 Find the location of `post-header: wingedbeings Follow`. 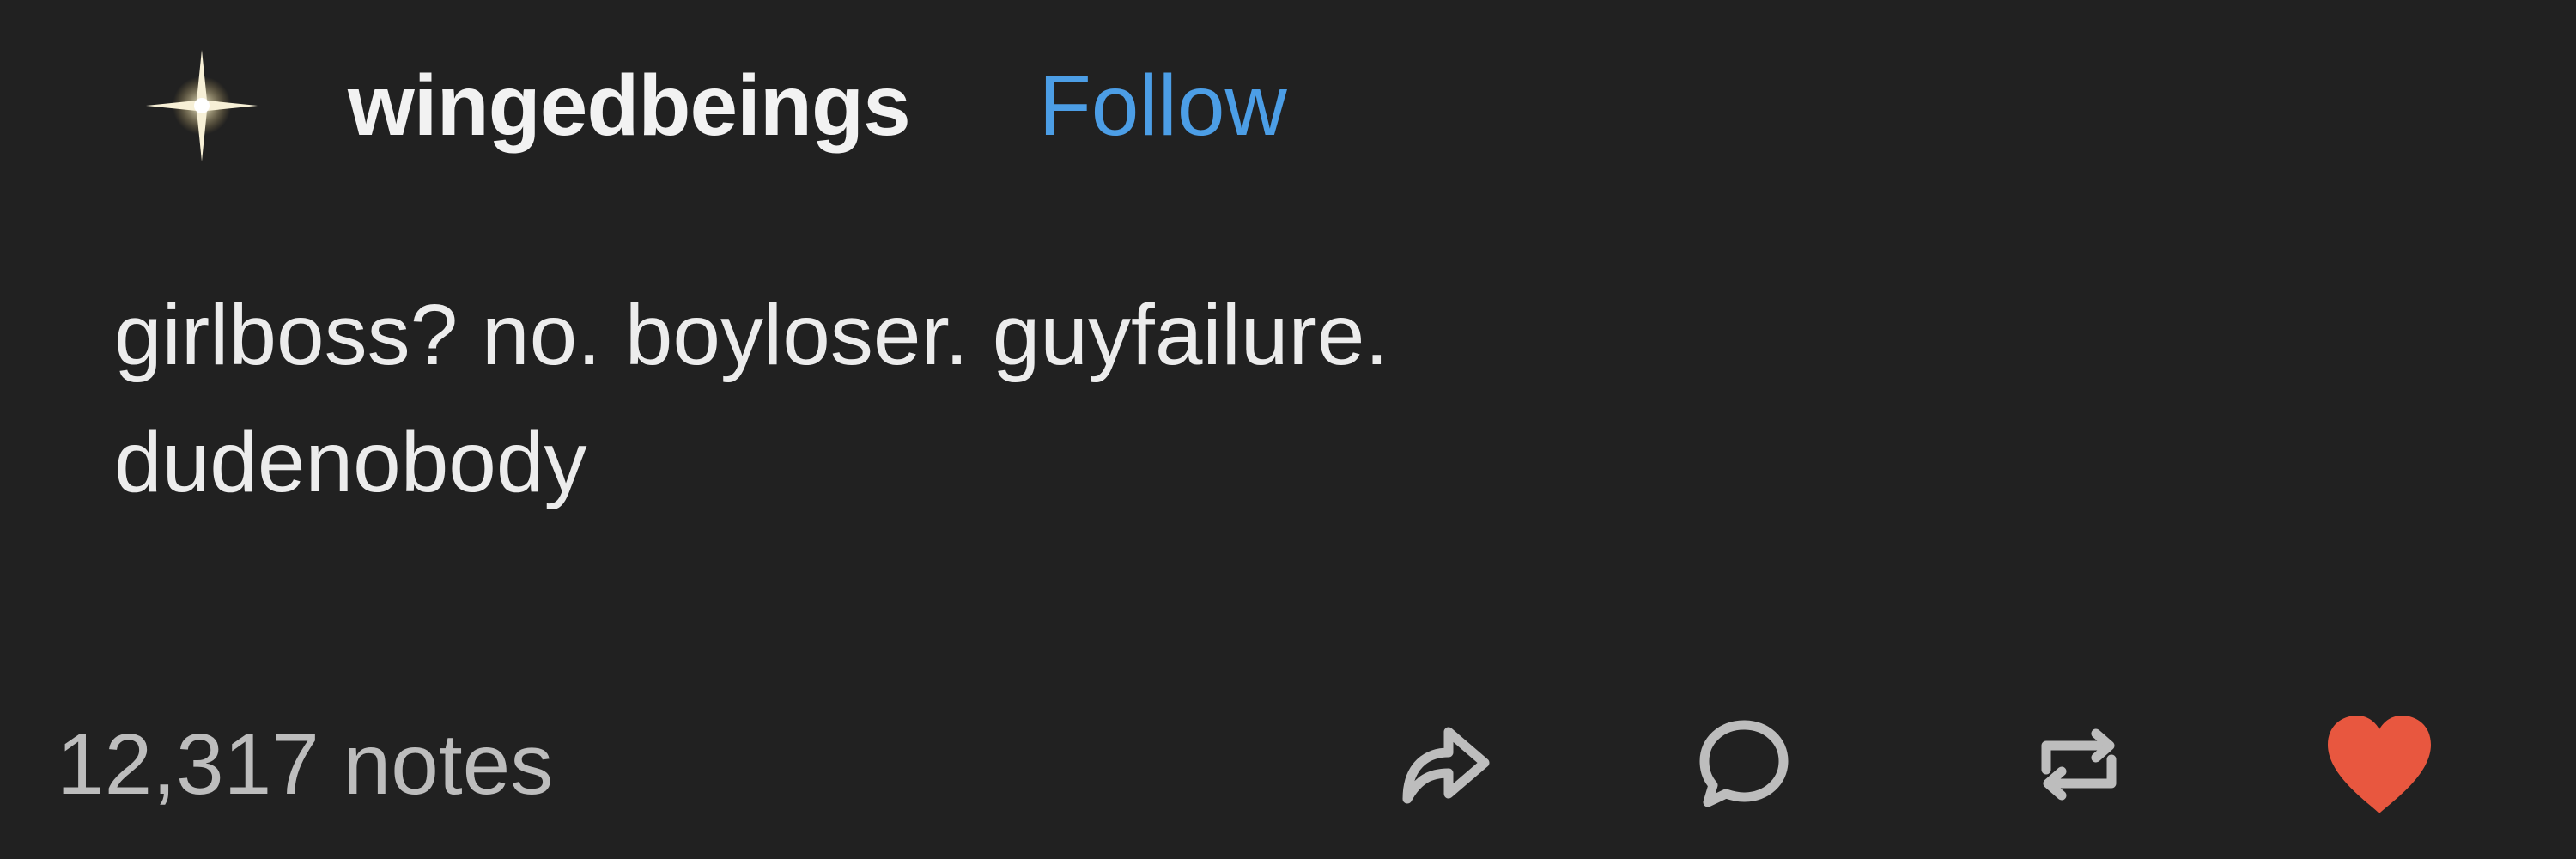

post-header: wingedbeings Follow is located at coordinates (712, 106).